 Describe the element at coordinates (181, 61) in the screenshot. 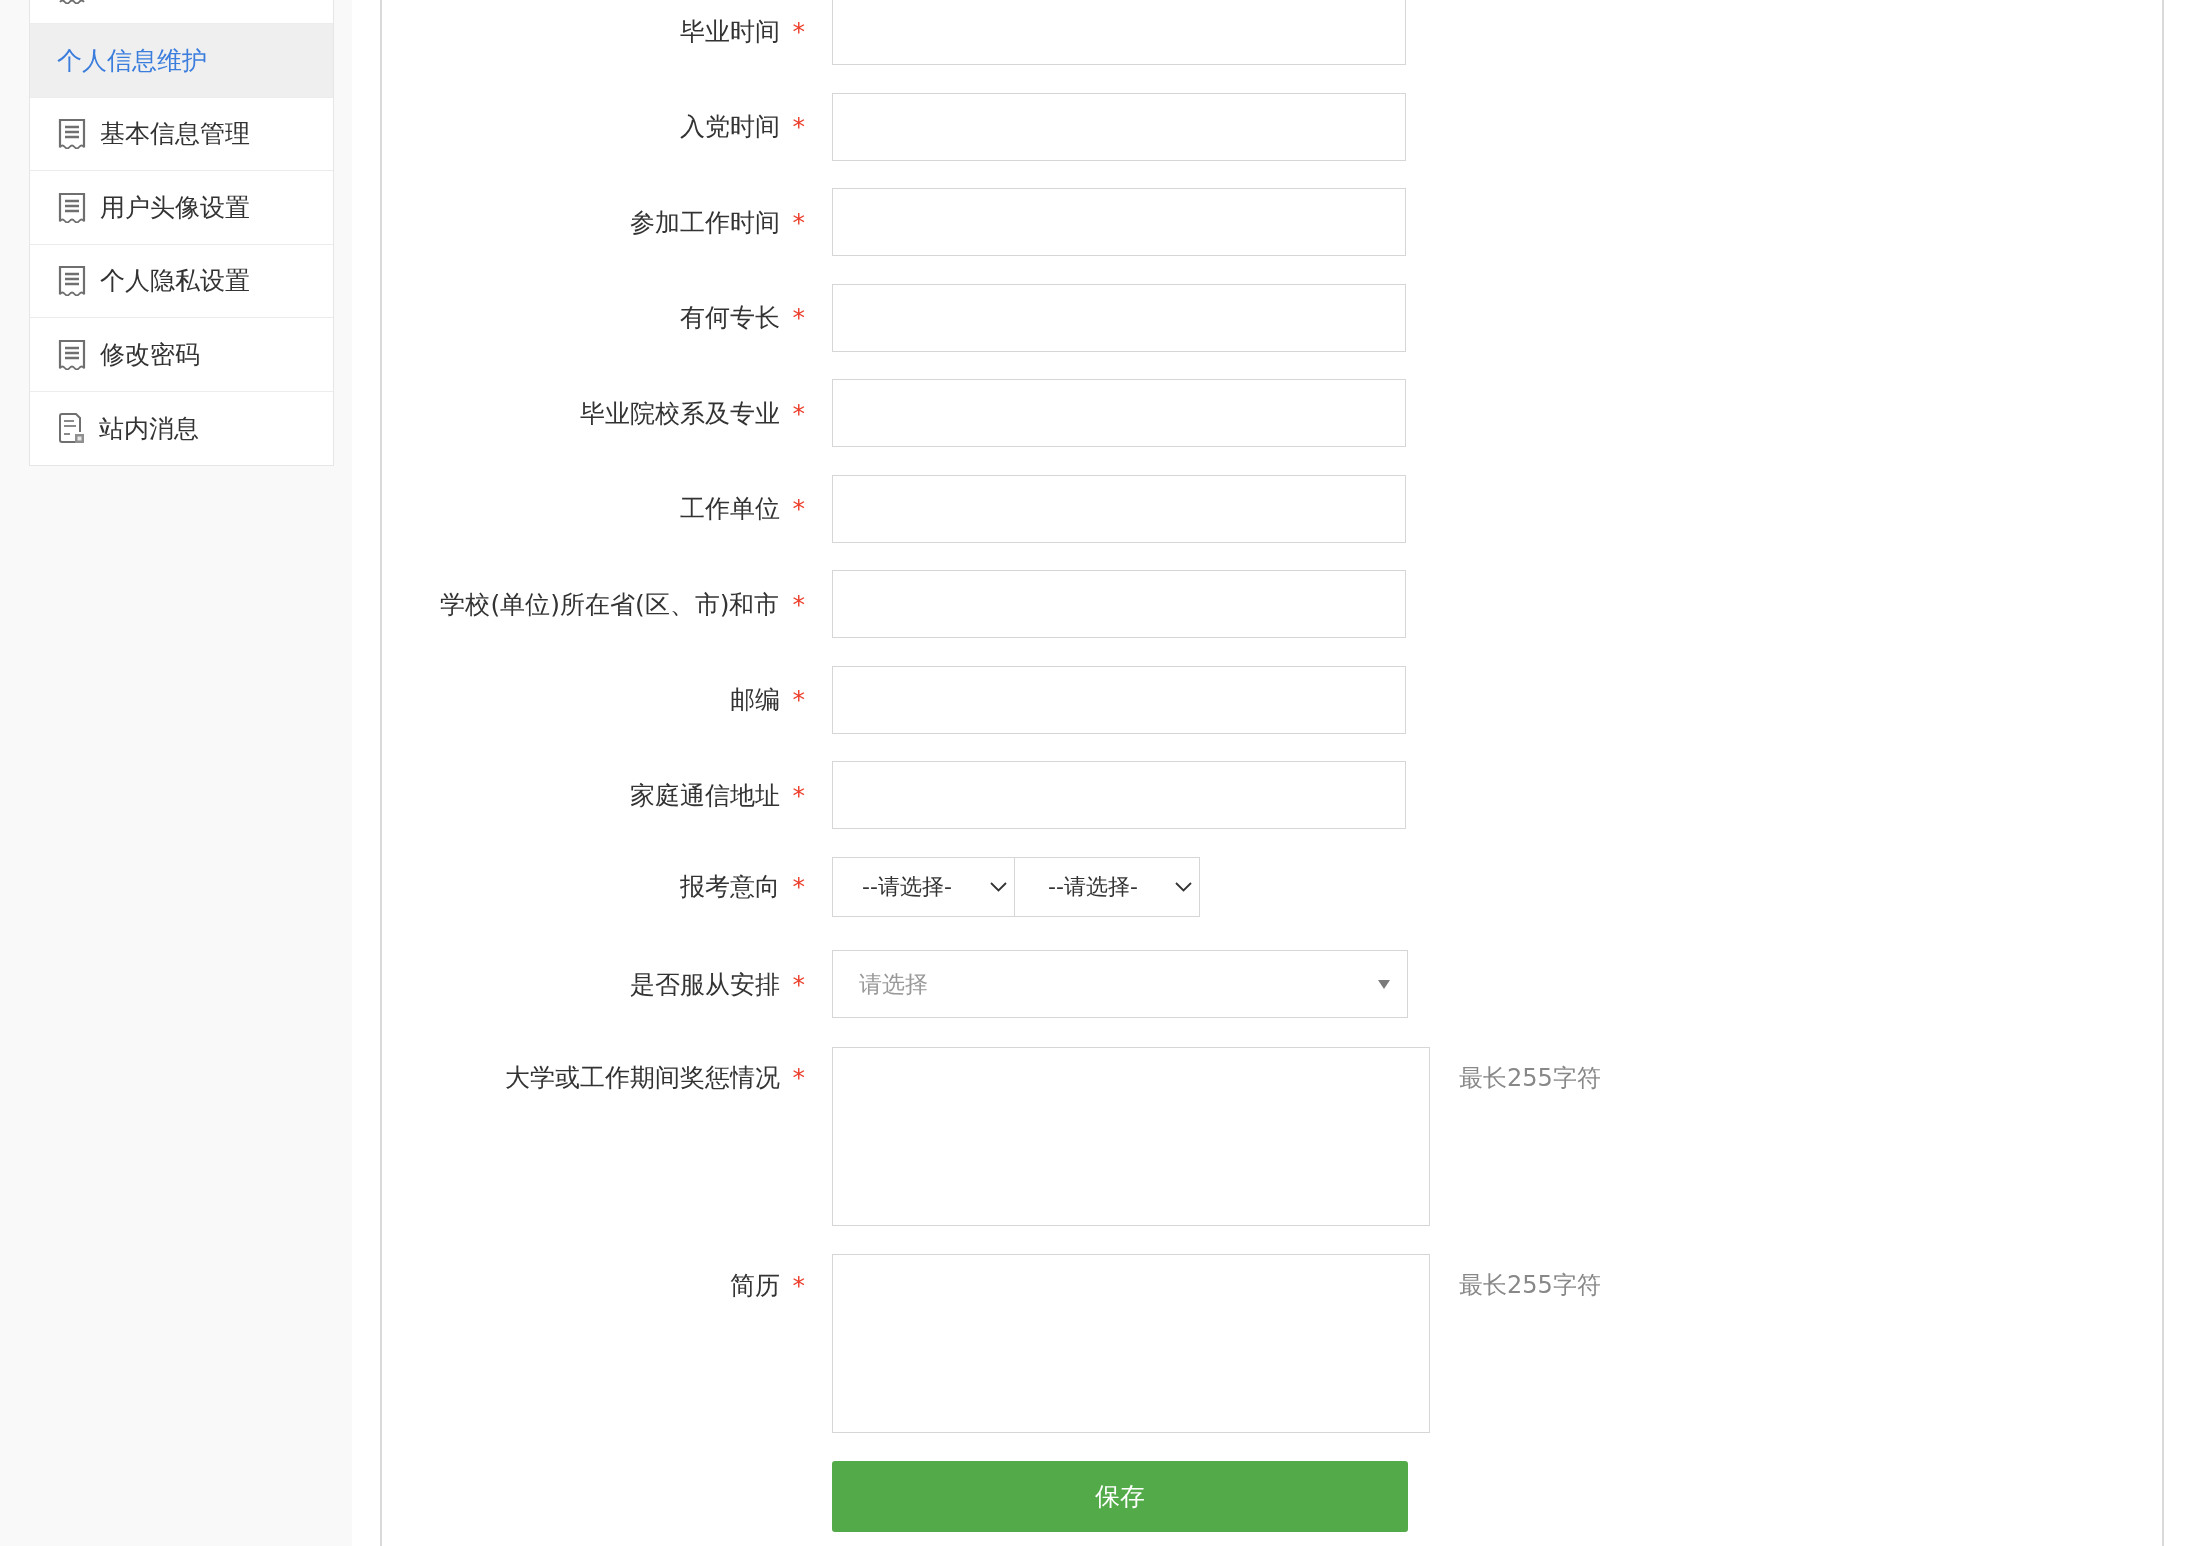

I see `sidebar-item: 个人信息维护` at that location.